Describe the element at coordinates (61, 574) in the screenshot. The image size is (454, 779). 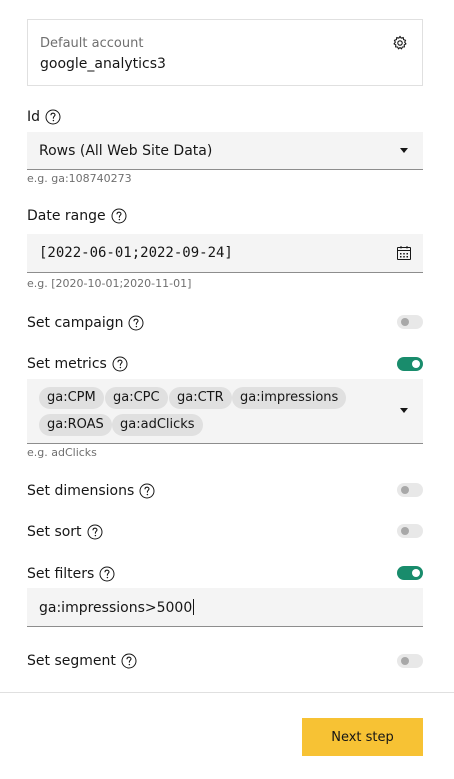
I see `filters-label: Set filters` at that location.